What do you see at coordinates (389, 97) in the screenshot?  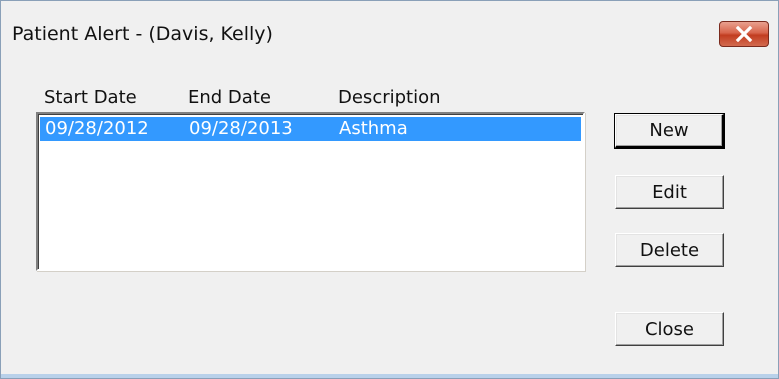 I see `column-header-description: Description` at bounding box center [389, 97].